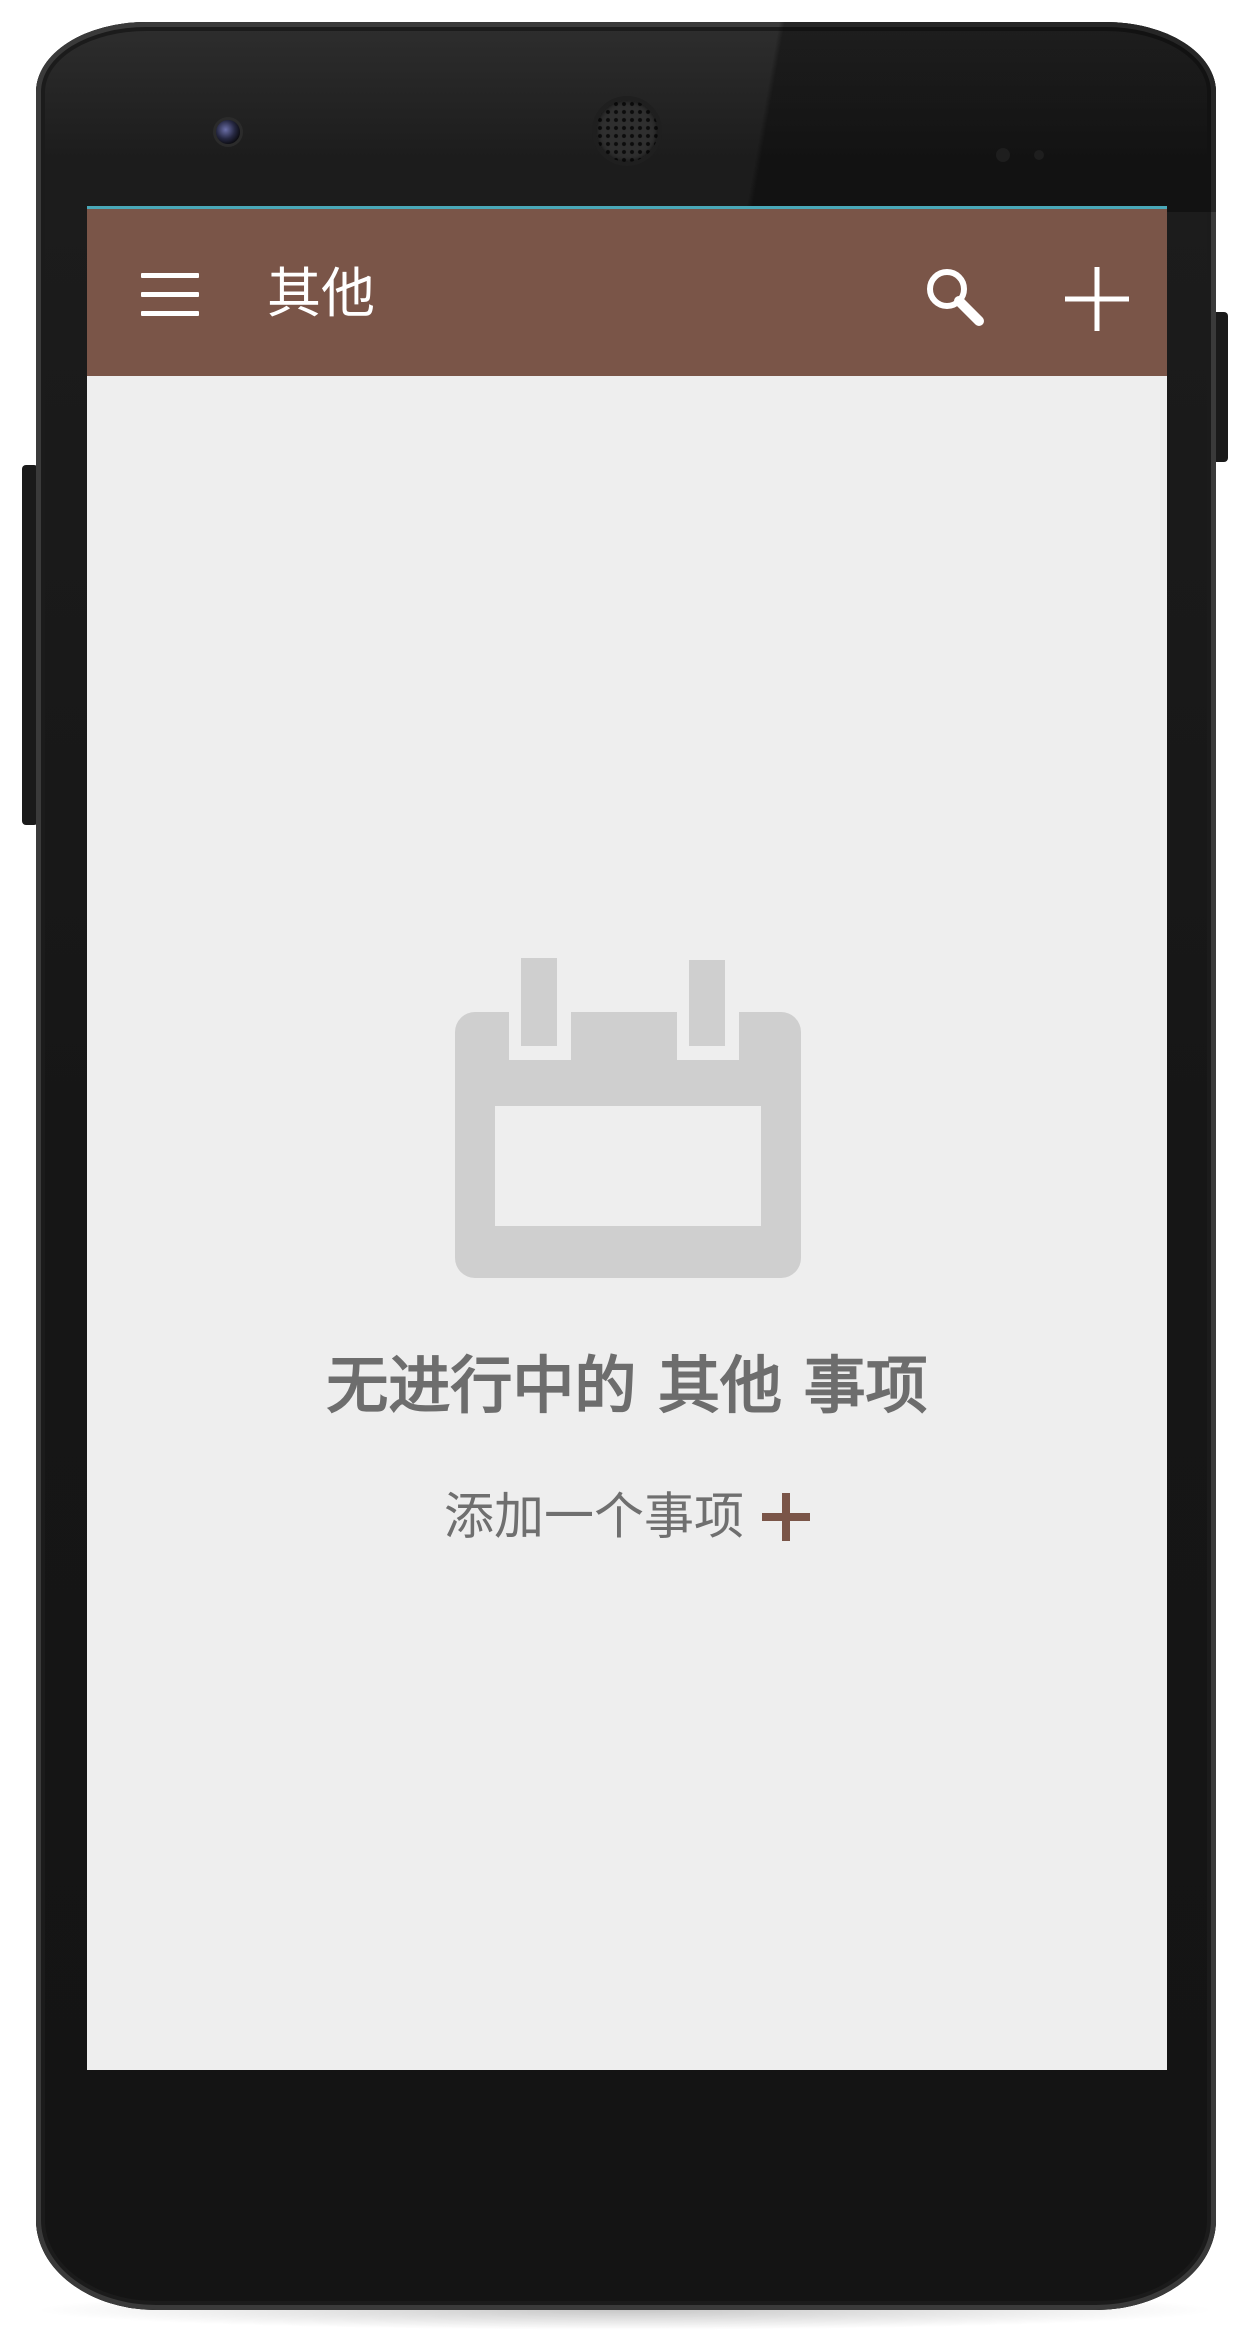  What do you see at coordinates (946, 117) in the screenshot?
I see `phone-gloss` at bounding box center [946, 117].